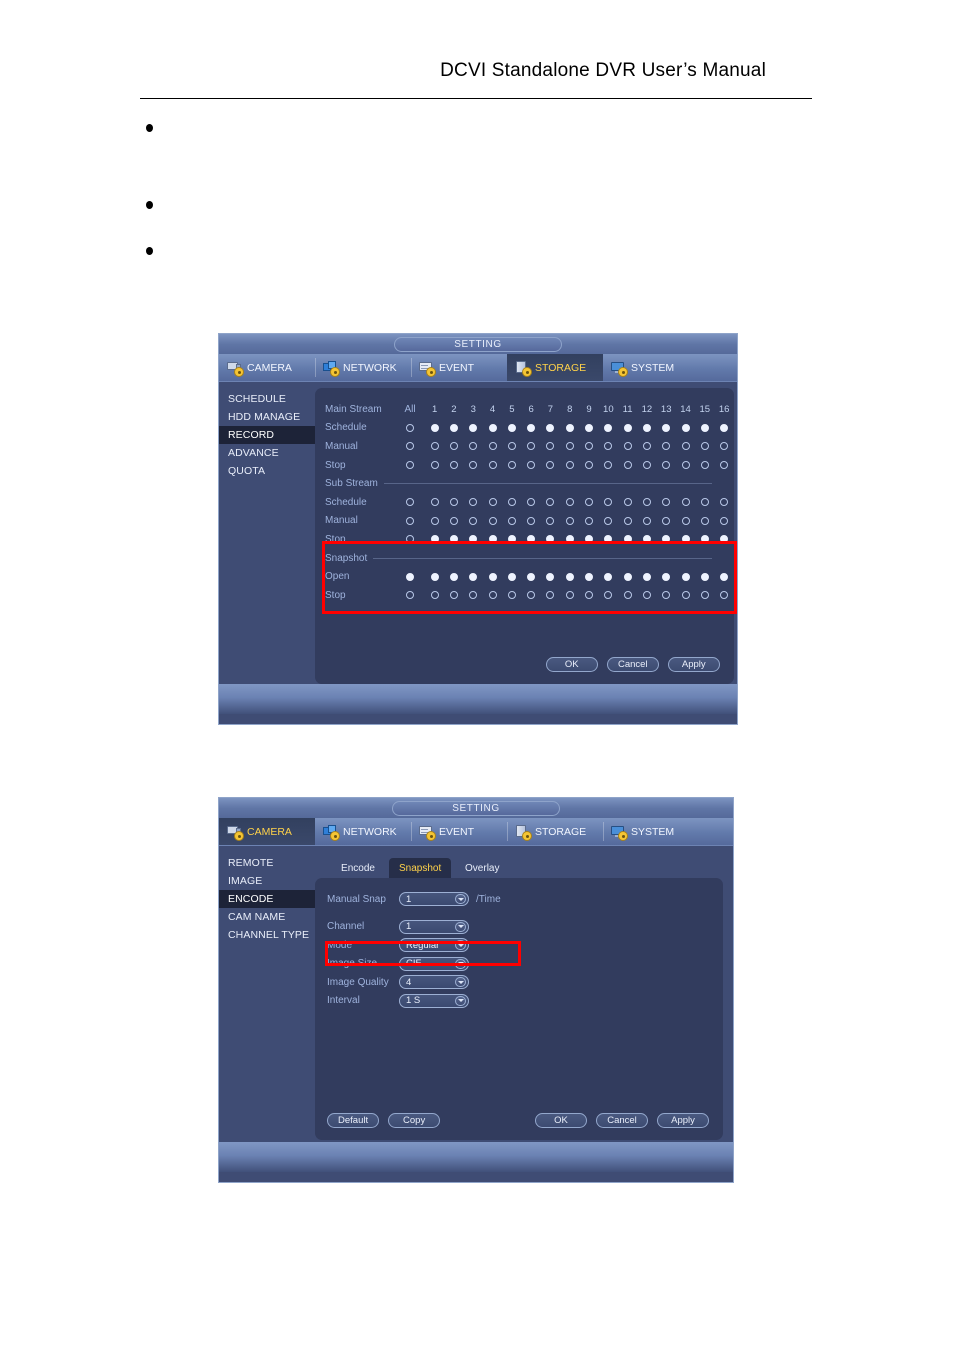  I want to click on tab-event: EVENT, so click(459, 831).